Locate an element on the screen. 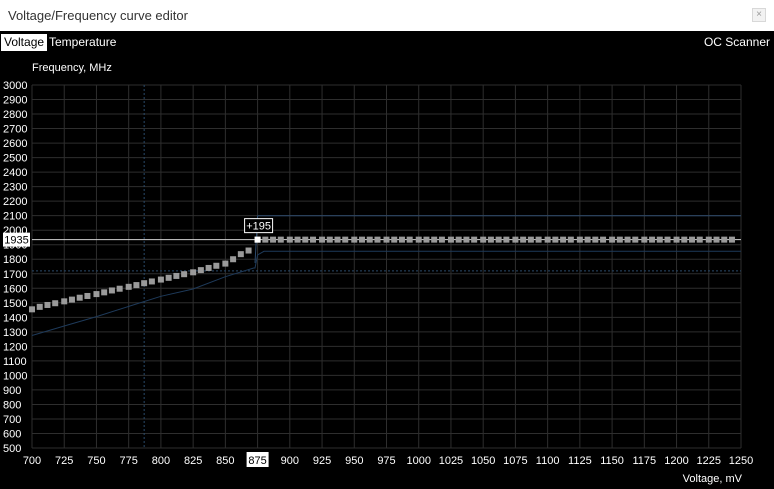 Image resolution: width=774 pixels, height=489 pixels. tab-voltage: Voltage is located at coordinates (24, 42).